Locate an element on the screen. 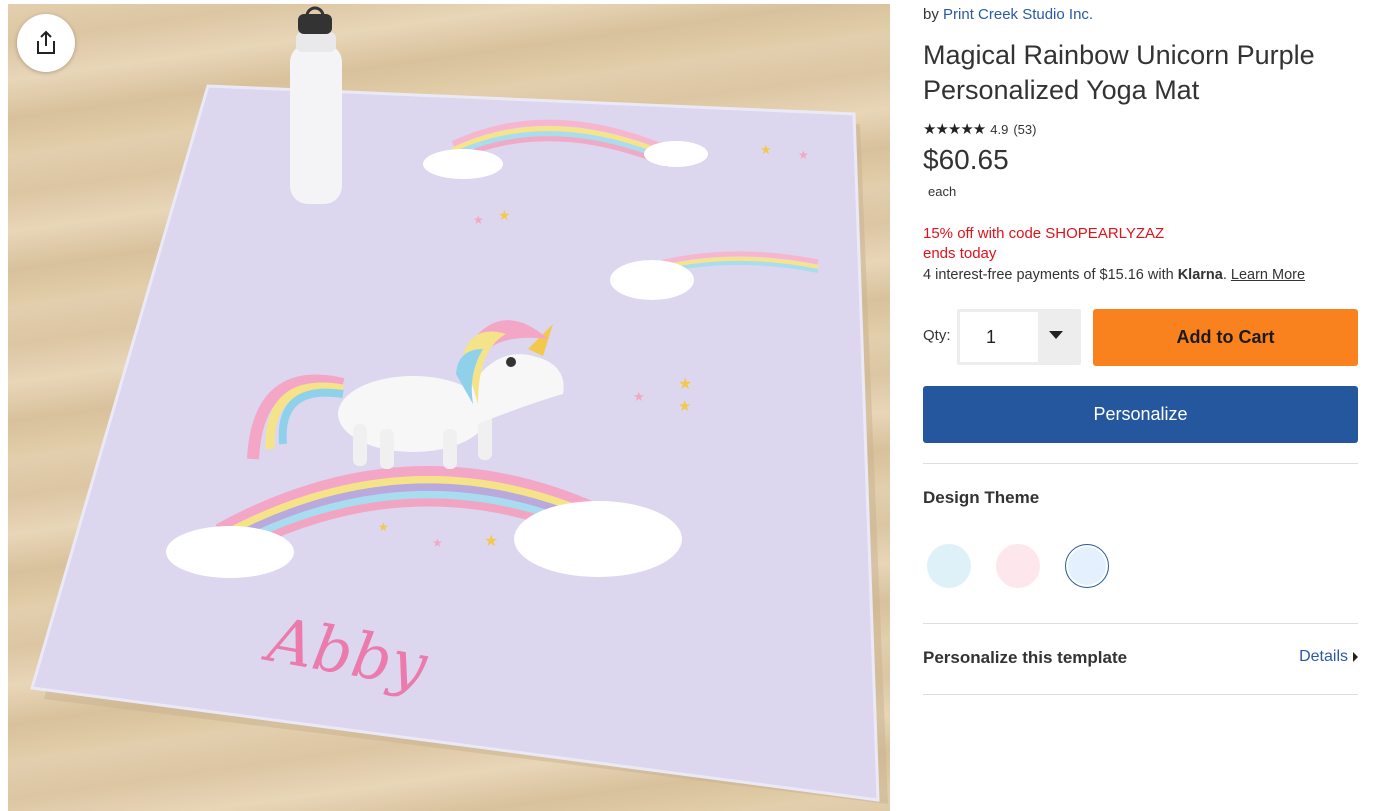  water-bottle is located at coordinates (316, 105).